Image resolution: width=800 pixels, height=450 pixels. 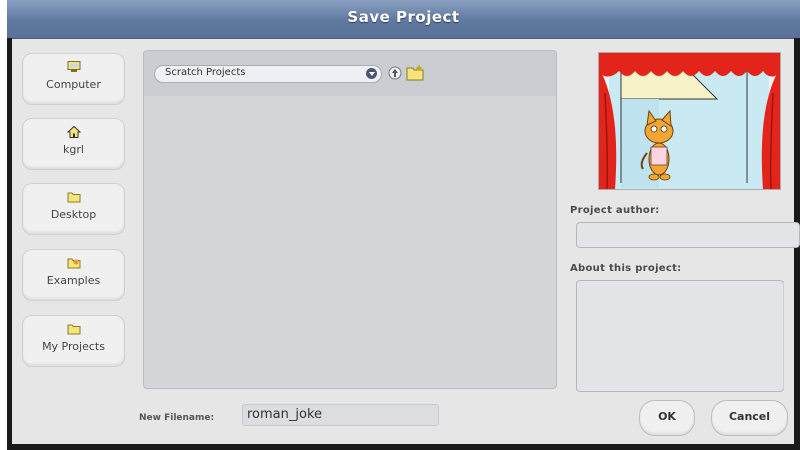 I want to click on chevron-down-icon, so click(x=371, y=73).